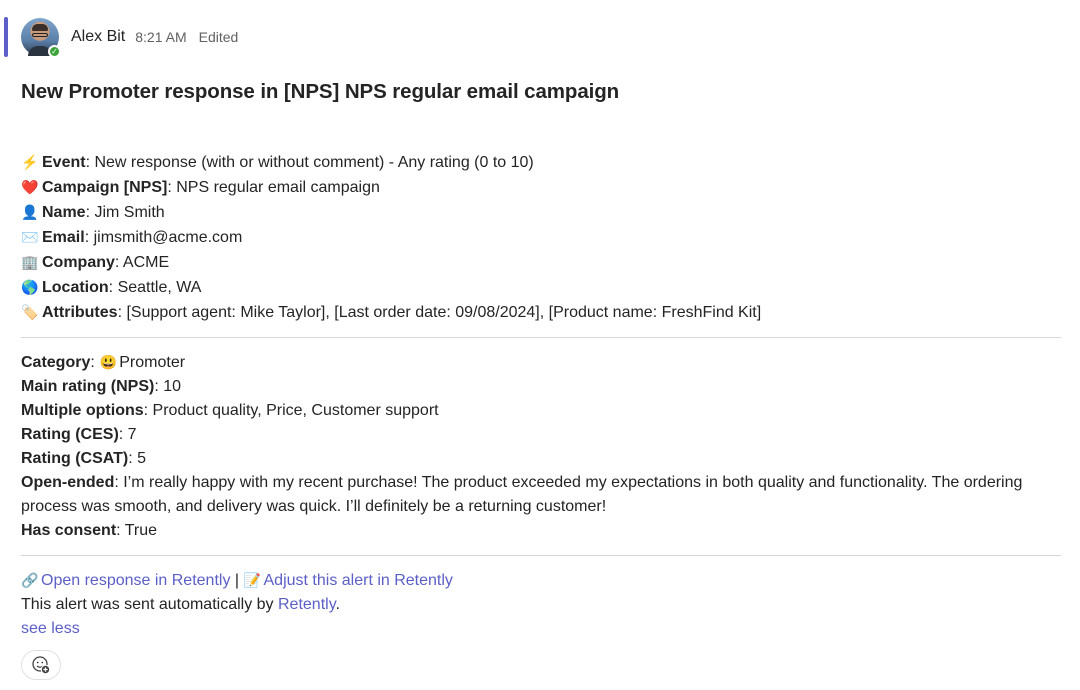 Image resolution: width=1080 pixels, height=690 pixels. Describe the element at coordinates (79, 434) in the screenshot. I see `response-ces: Rating (CES): 7` at that location.